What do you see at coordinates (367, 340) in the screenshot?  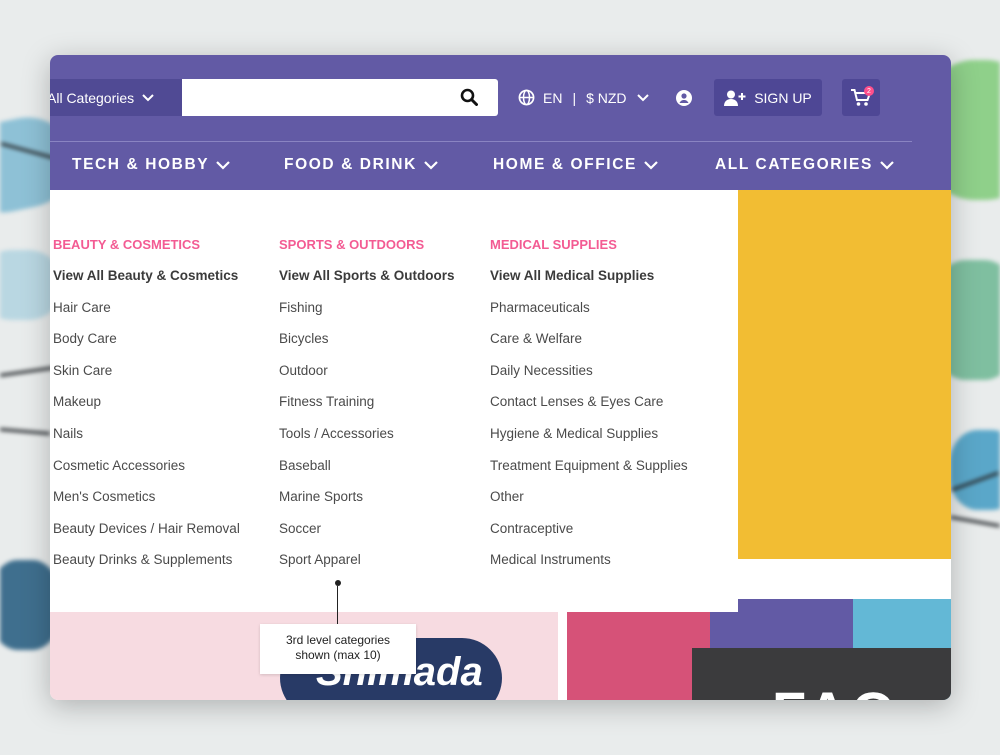 I see `menu-item: Bicycles` at bounding box center [367, 340].